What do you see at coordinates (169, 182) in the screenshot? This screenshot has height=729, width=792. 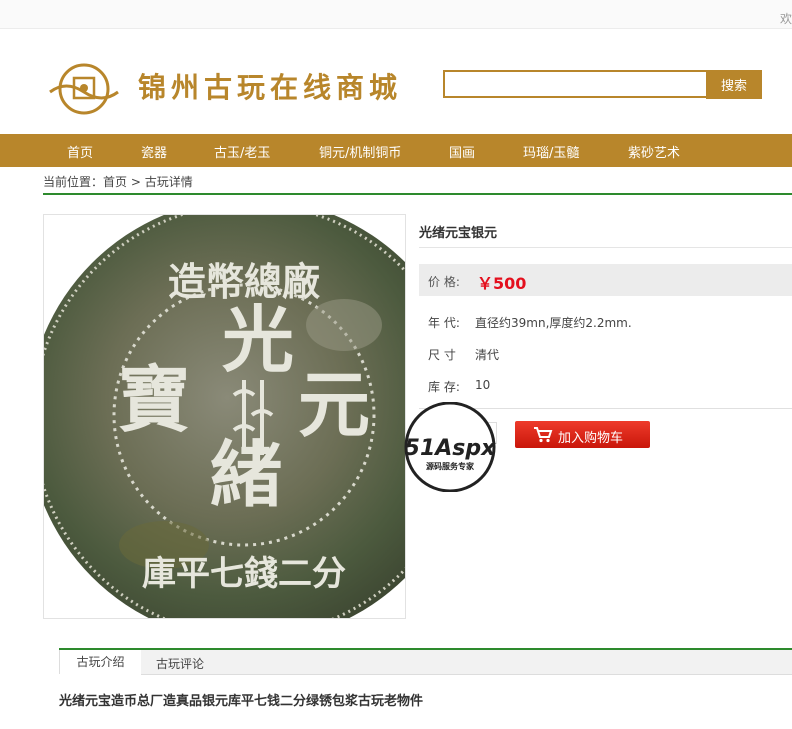 I see `breadcrumb-current: 古玩详情` at bounding box center [169, 182].